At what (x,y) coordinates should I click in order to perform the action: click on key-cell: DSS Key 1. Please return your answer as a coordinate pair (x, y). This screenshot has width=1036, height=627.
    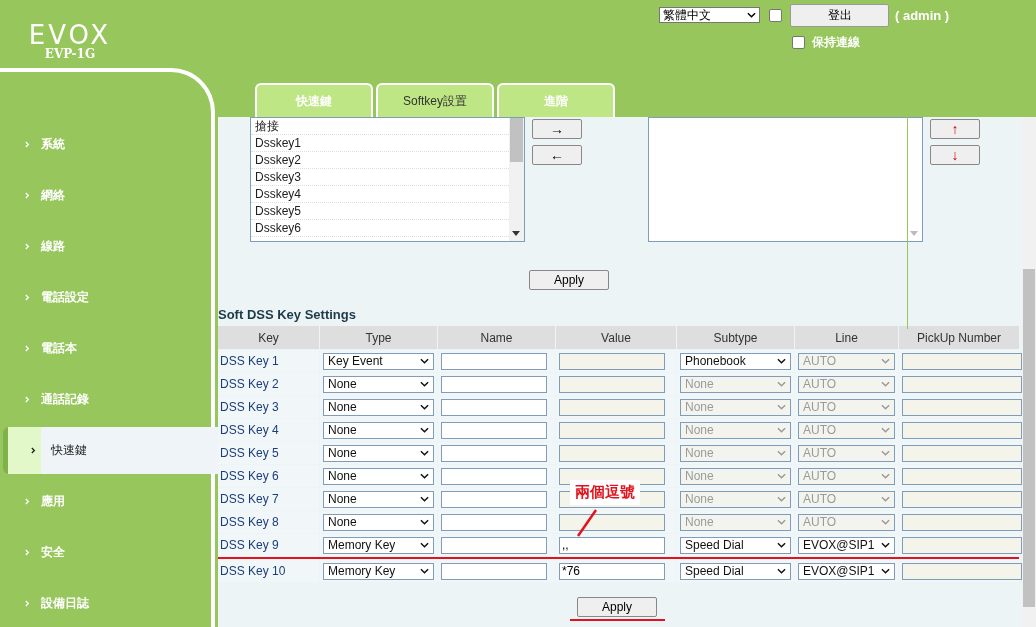
    Looking at the image, I should click on (268, 361).